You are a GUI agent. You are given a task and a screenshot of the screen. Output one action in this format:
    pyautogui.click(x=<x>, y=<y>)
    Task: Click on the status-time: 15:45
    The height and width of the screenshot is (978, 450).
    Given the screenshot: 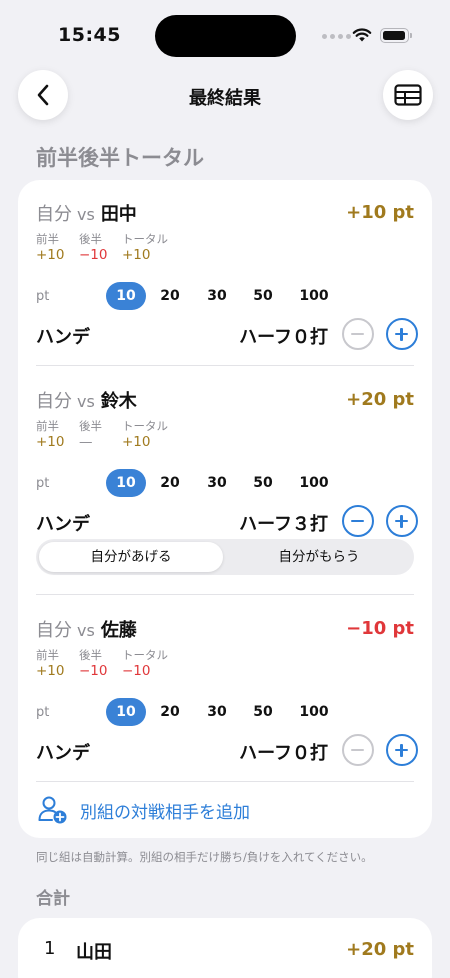 What is the action you would take?
    pyautogui.click(x=89, y=35)
    